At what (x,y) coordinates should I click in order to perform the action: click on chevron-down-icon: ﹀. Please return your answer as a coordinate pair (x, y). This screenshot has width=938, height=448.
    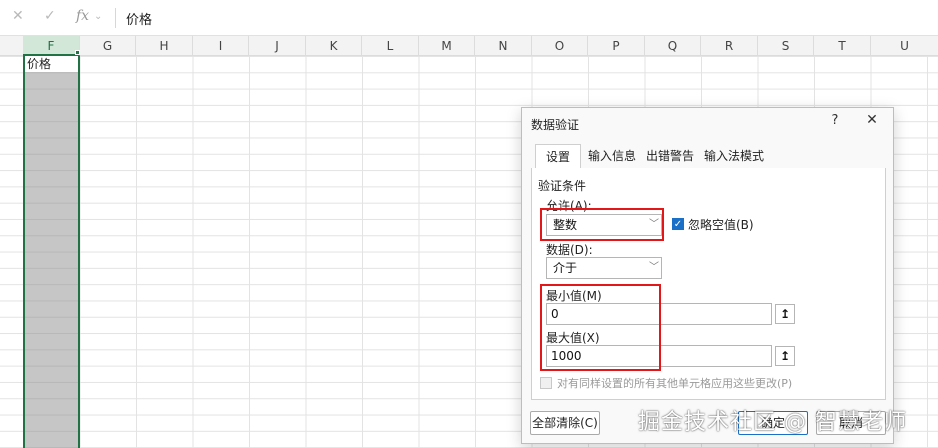
    Looking at the image, I should click on (654, 267).